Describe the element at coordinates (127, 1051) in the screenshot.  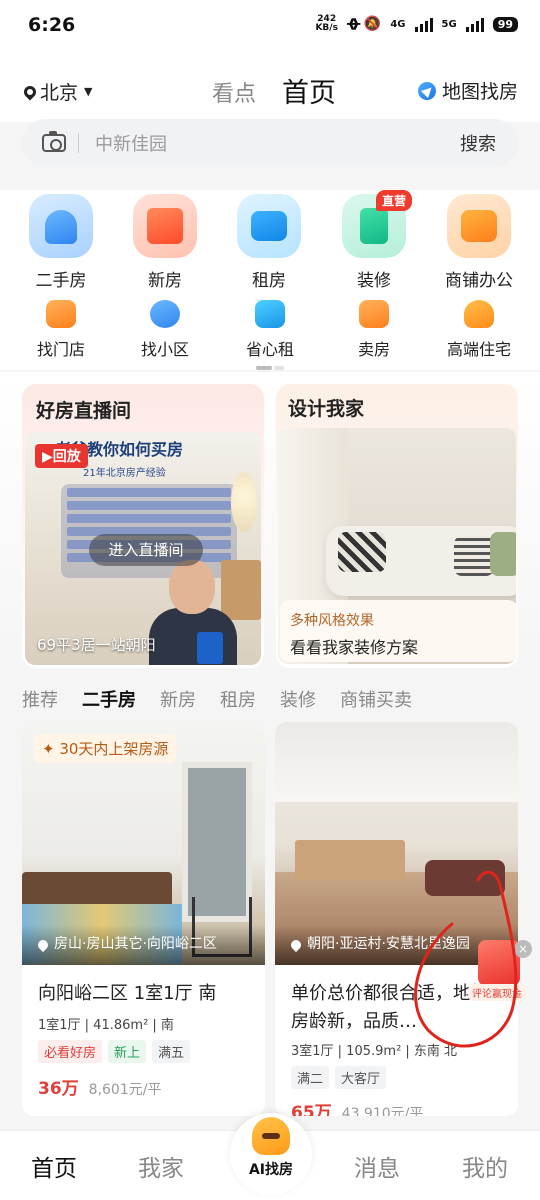
I see `listing-tag: 新上` at that location.